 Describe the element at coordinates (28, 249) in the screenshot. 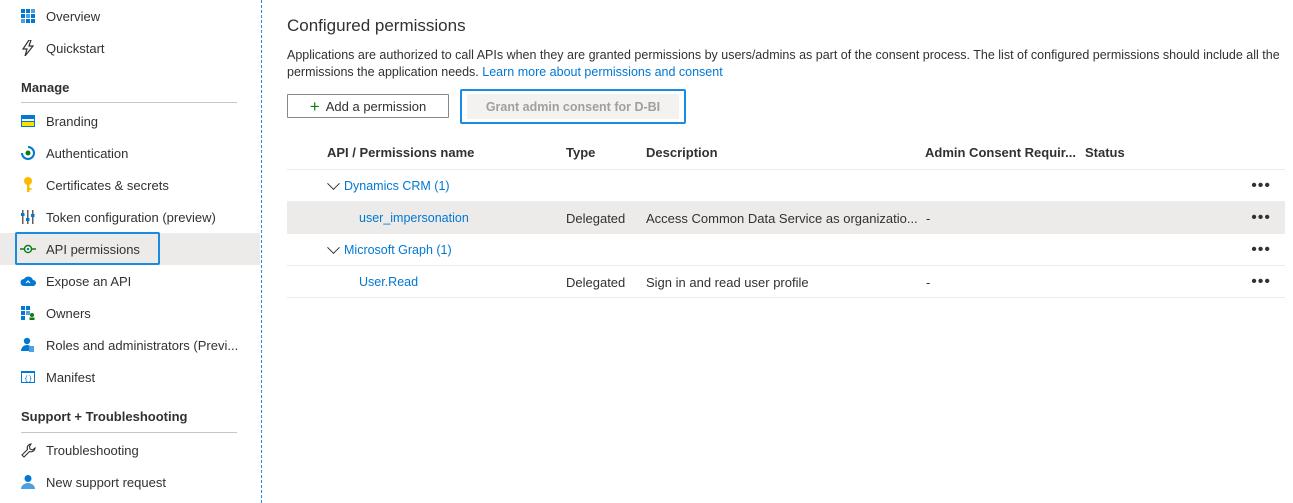

I see `api-permissions-icon` at that location.